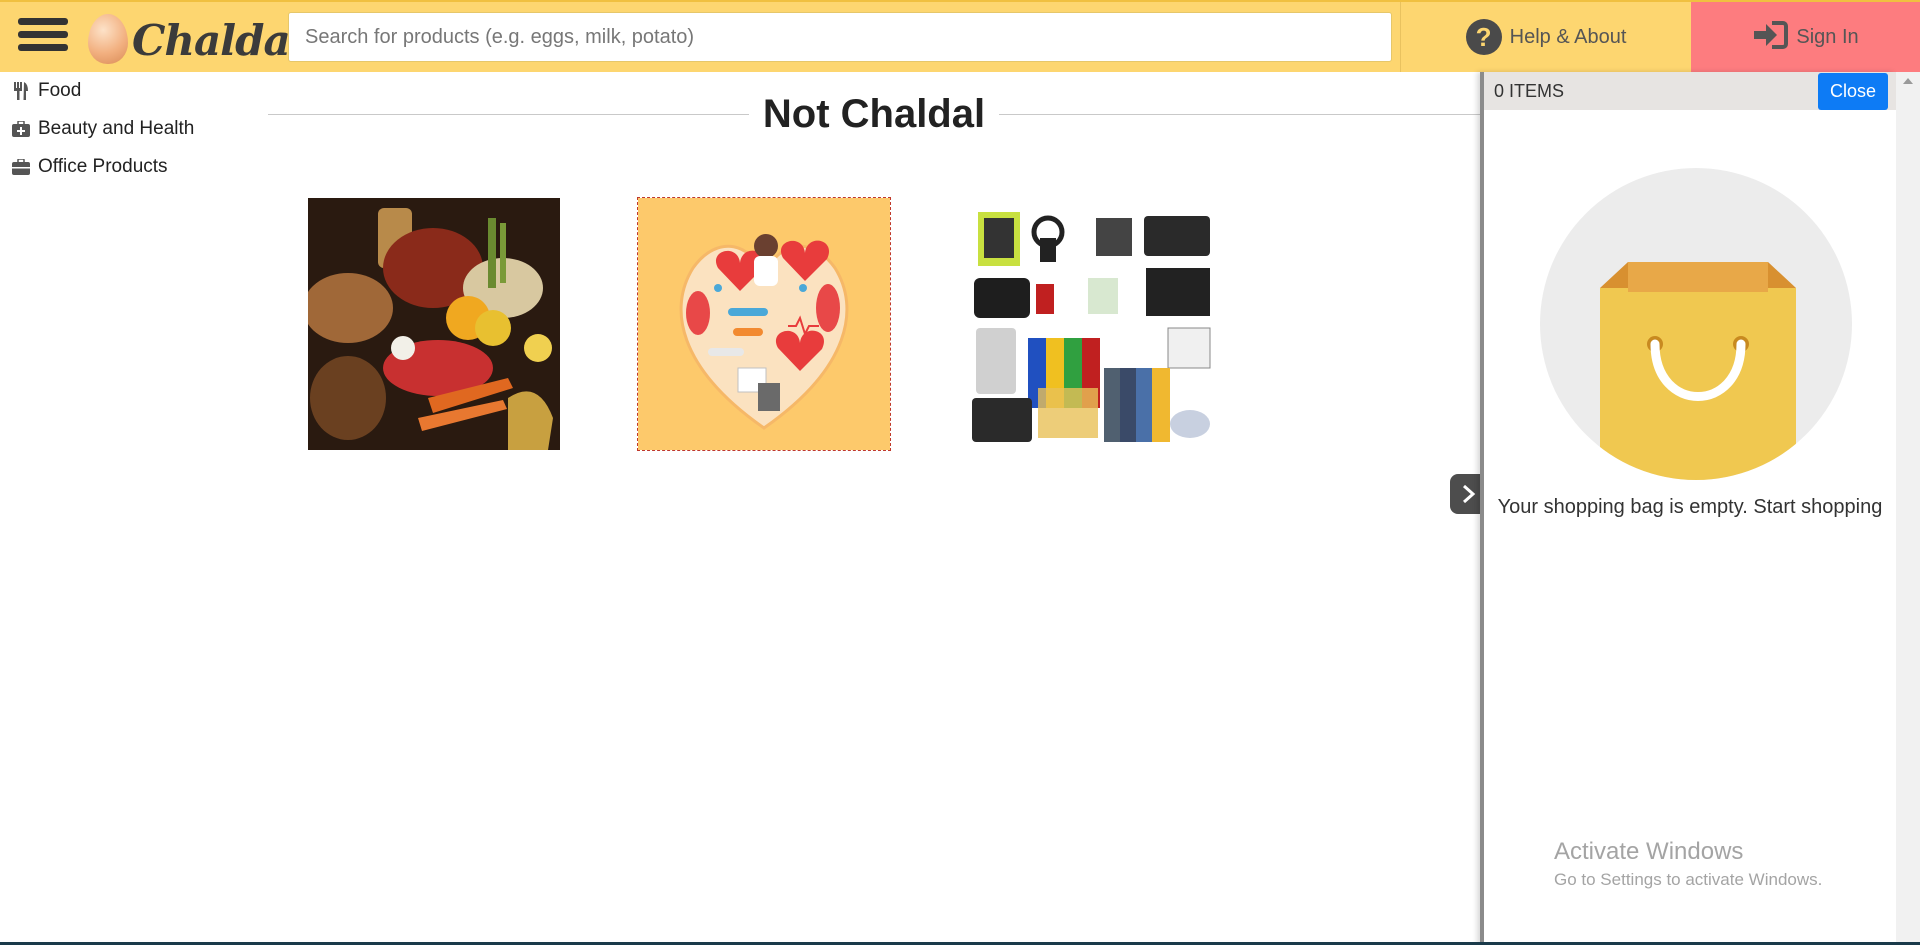  I want to click on cart-header: 0 ITEMS Close, so click(1690, 91).